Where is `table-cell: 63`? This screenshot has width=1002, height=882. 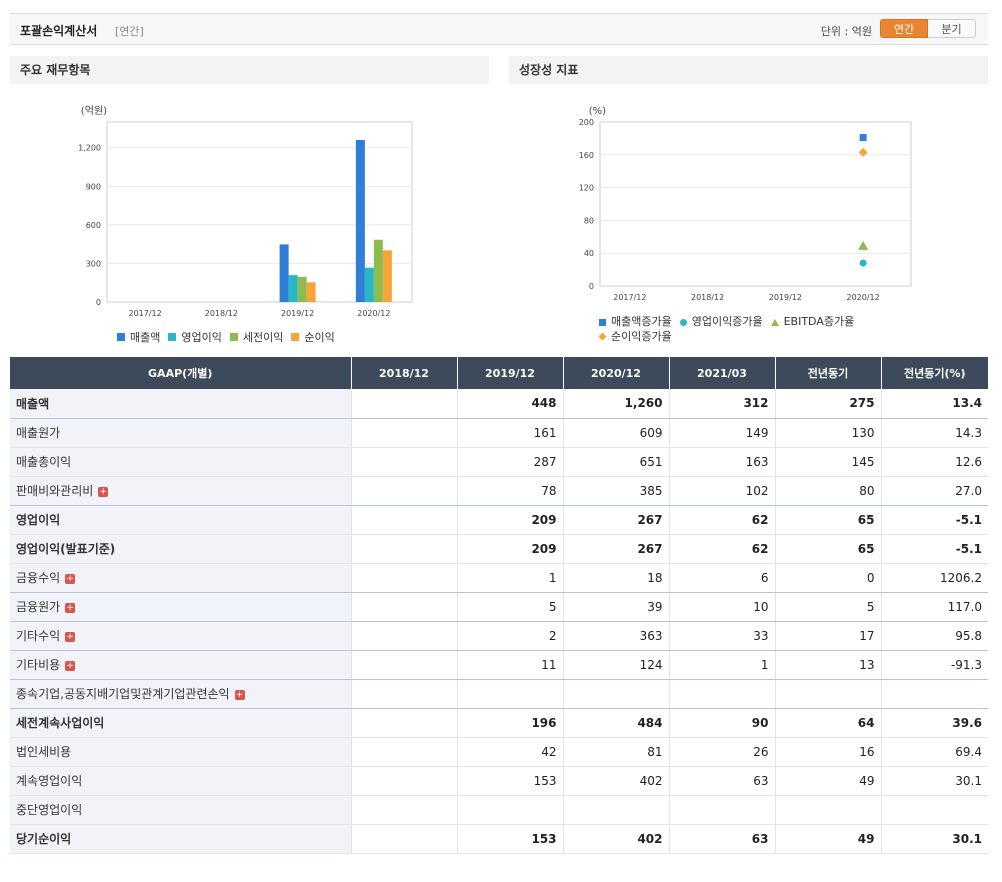
table-cell: 63 is located at coordinates (721, 839).